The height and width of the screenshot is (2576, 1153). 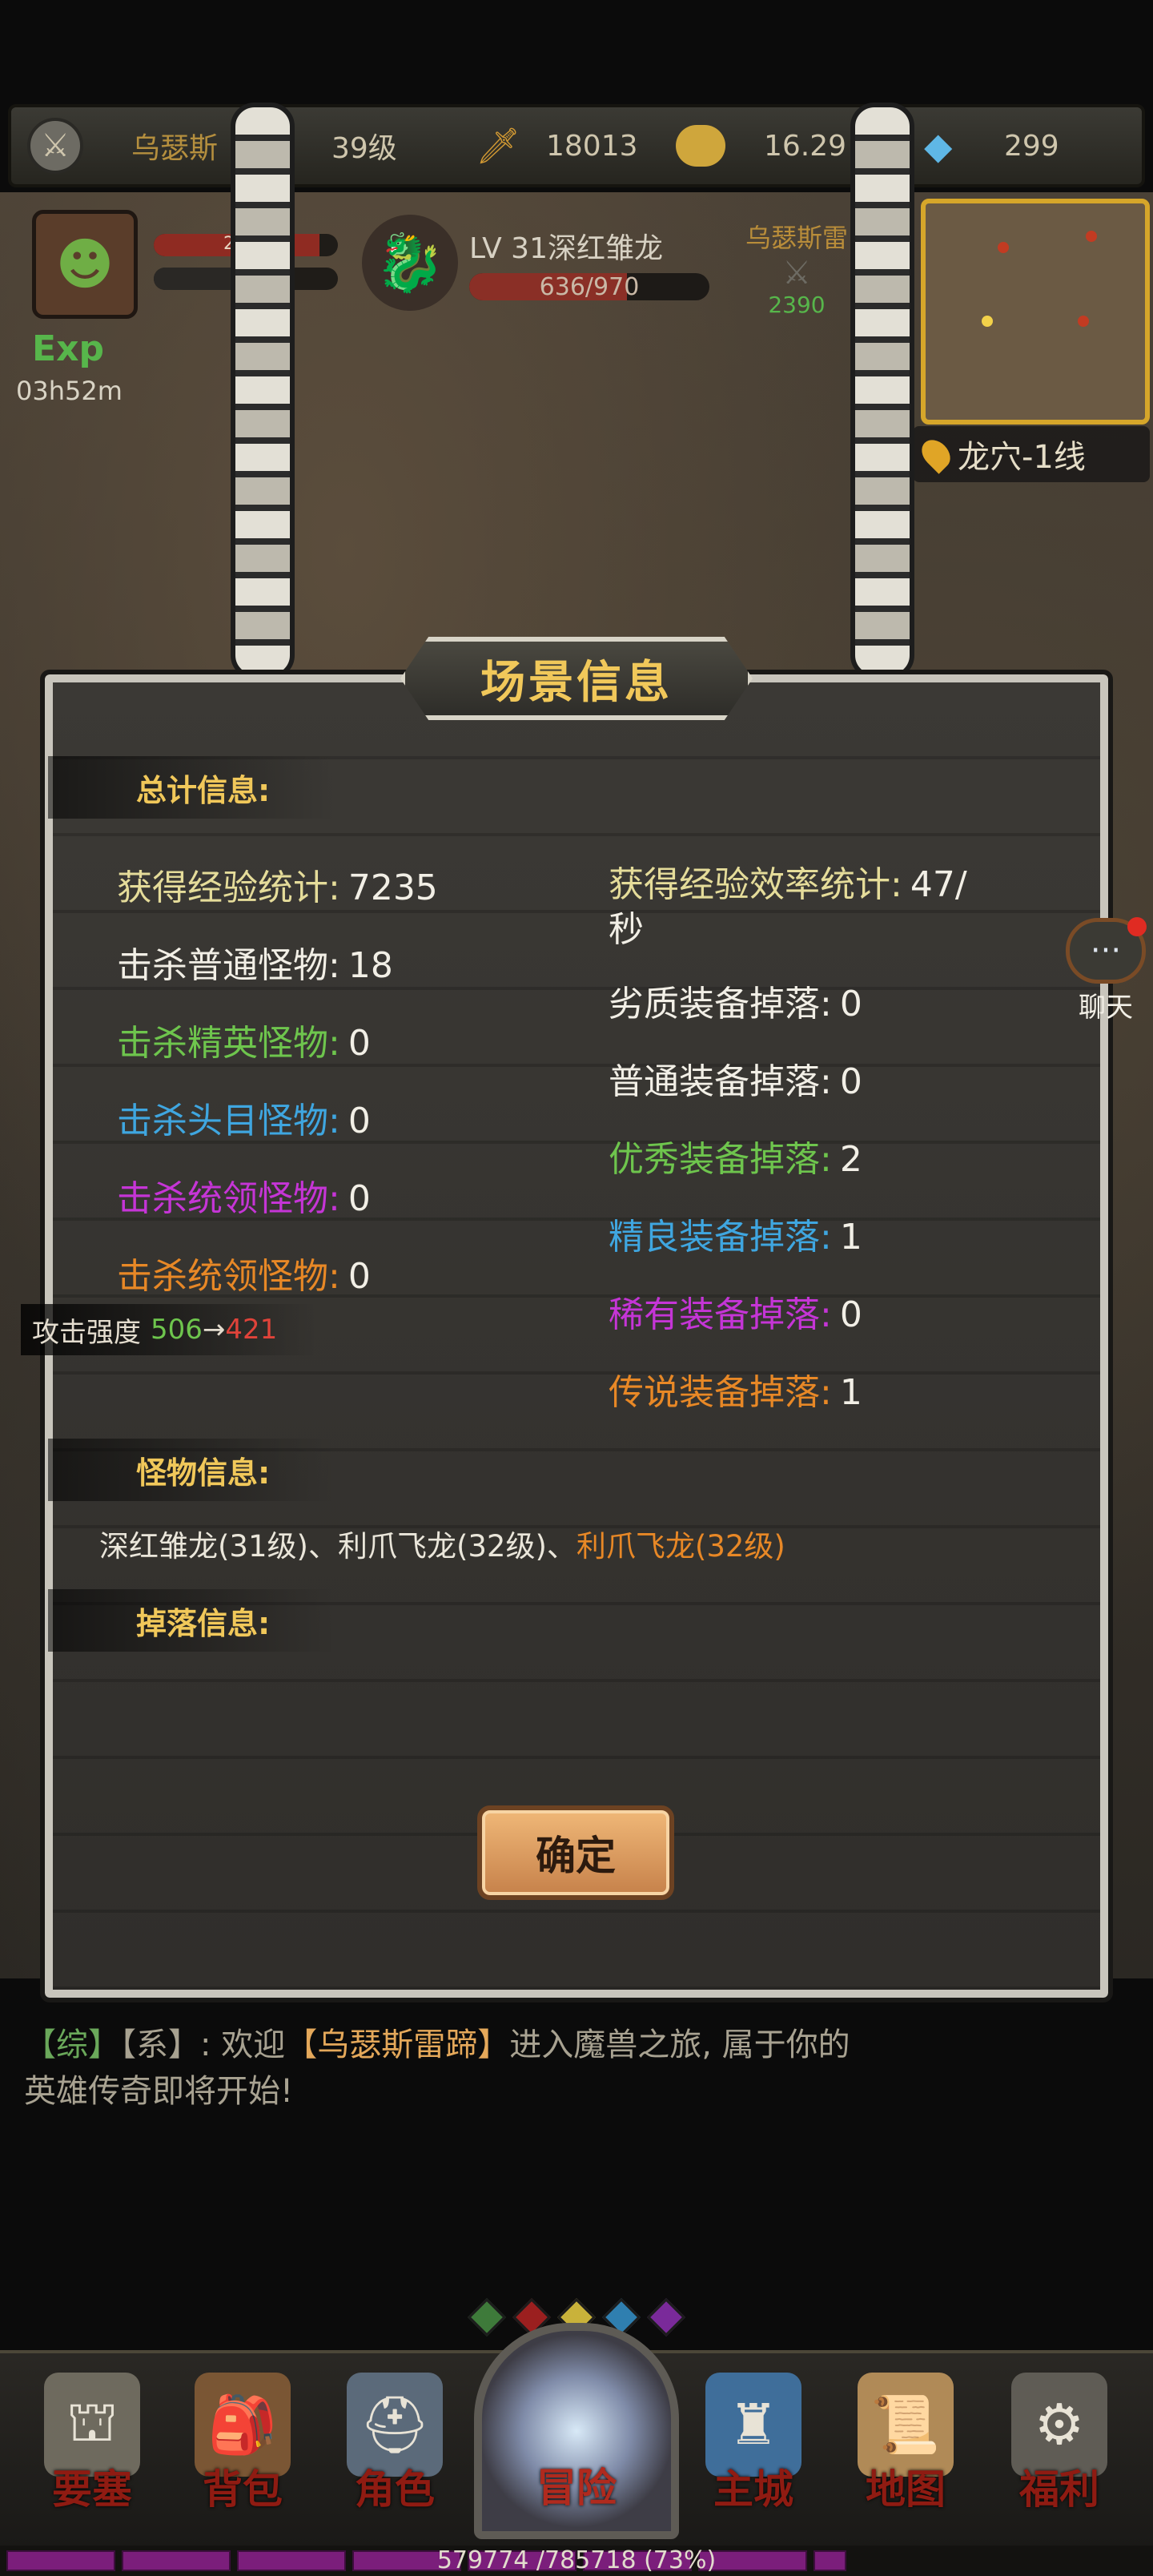 What do you see at coordinates (721, 1392) in the screenshot?
I see `stat-label: 传说装备掉落:` at bounding box center [721, 1392].